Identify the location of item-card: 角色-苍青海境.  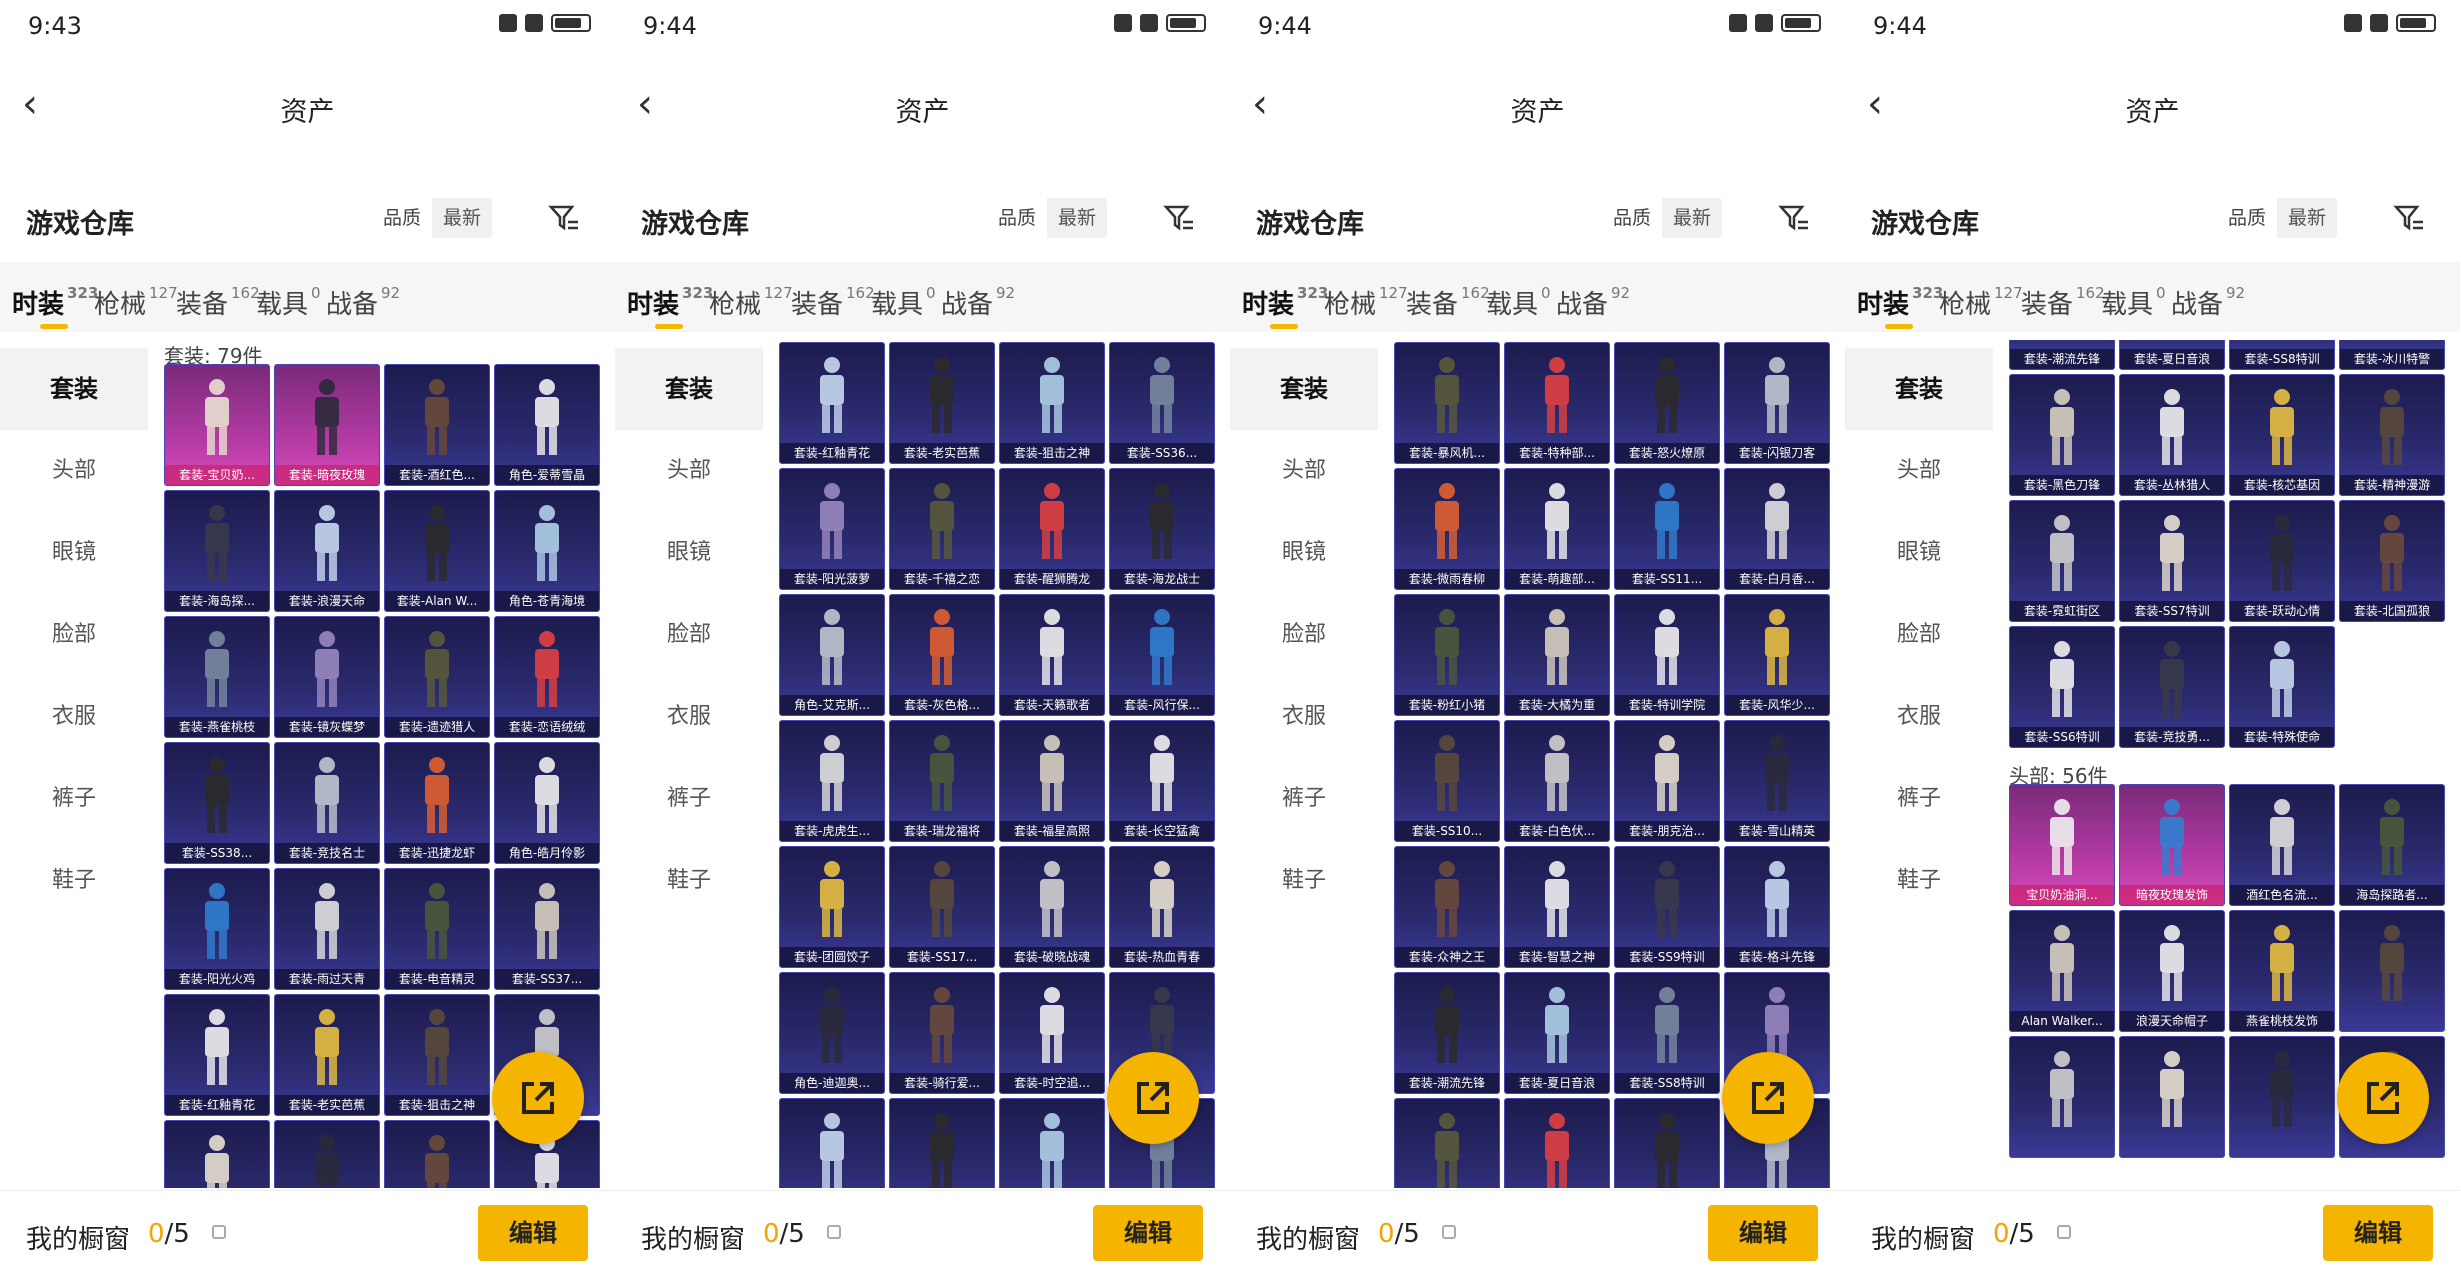
(547, 551).